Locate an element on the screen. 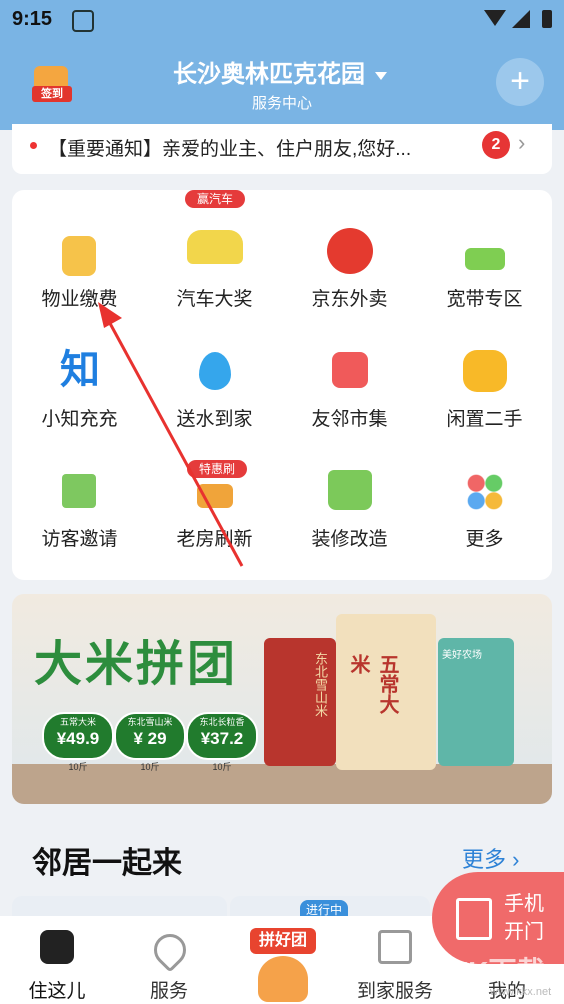 The height and width of the screenshot is (1004, 564). arrow-head is located at coordinates (110, 315).